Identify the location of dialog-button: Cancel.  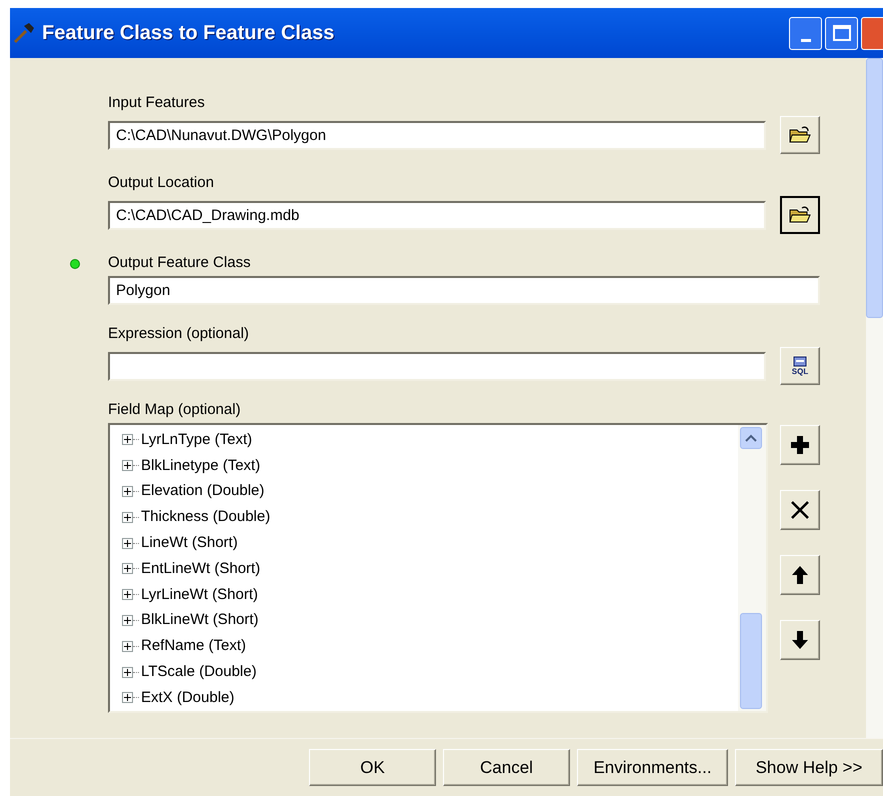
(506, 767).